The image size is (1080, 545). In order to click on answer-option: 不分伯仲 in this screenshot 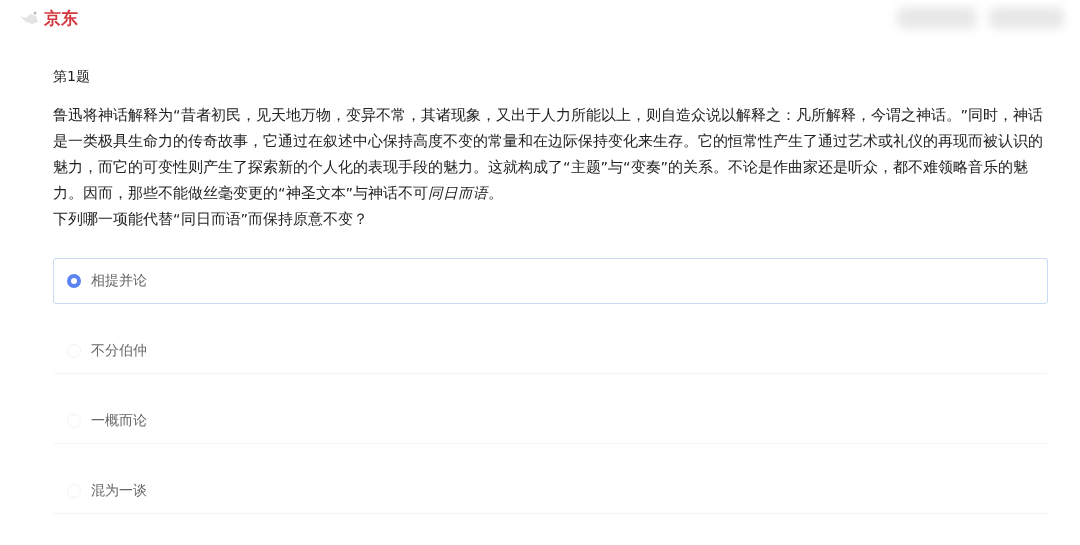, I will do `click(550, 351)`.